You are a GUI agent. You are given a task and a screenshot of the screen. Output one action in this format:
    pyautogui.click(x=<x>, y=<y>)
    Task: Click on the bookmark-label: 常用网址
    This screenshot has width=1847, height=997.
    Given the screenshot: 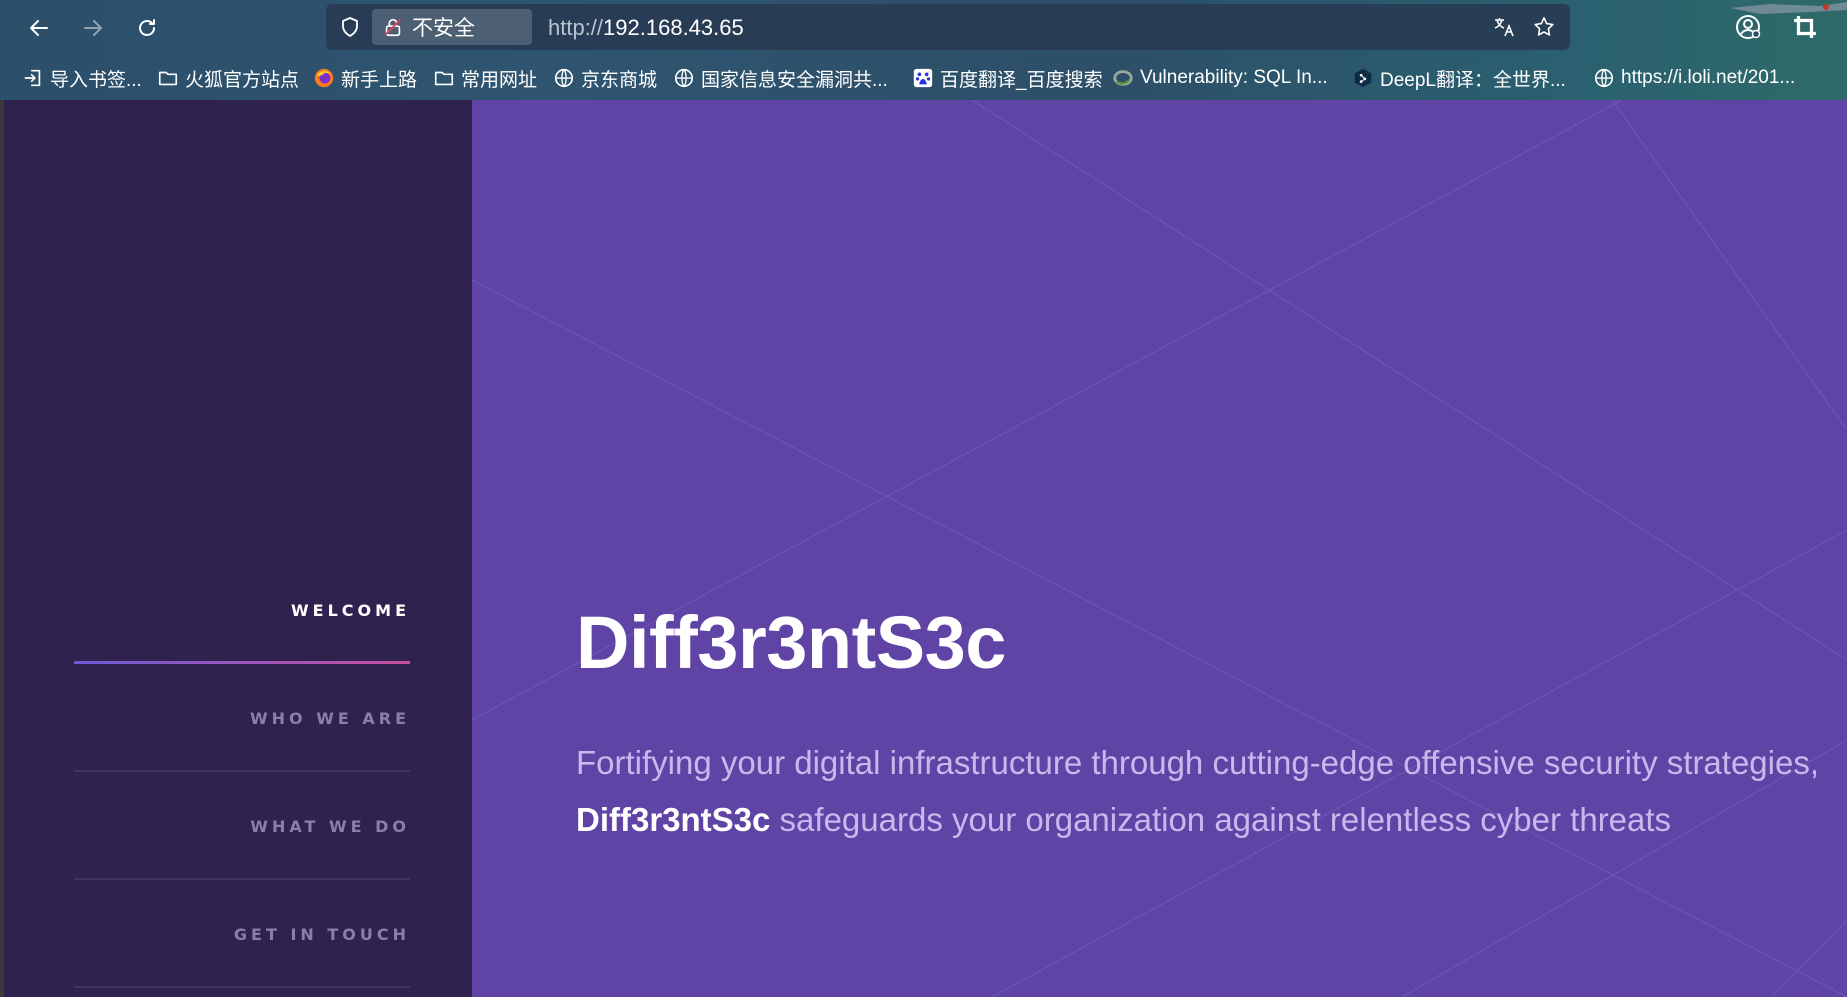 What is the action you would take?
    pyautogui.click(x=499, y=80)
    